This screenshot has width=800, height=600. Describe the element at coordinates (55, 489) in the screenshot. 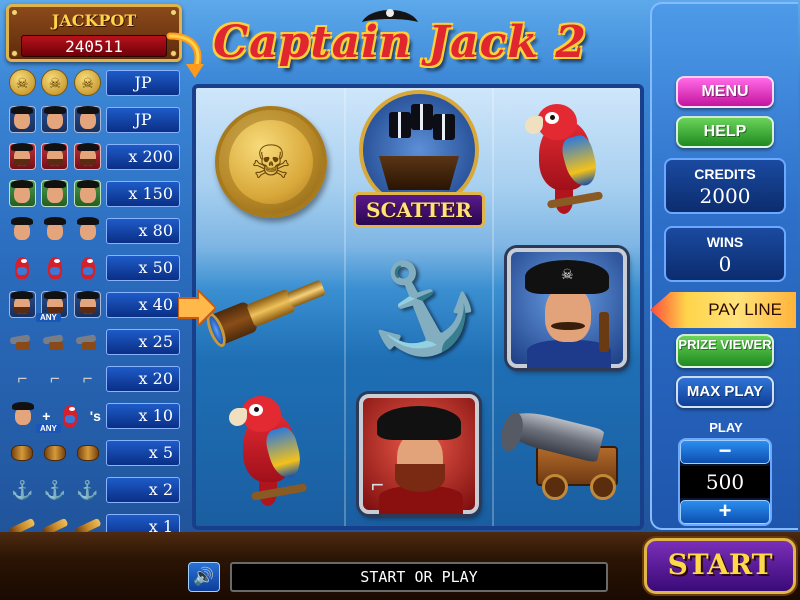

I see `paytable-symbols: ⚓ ⚓ ⚓` at that location.